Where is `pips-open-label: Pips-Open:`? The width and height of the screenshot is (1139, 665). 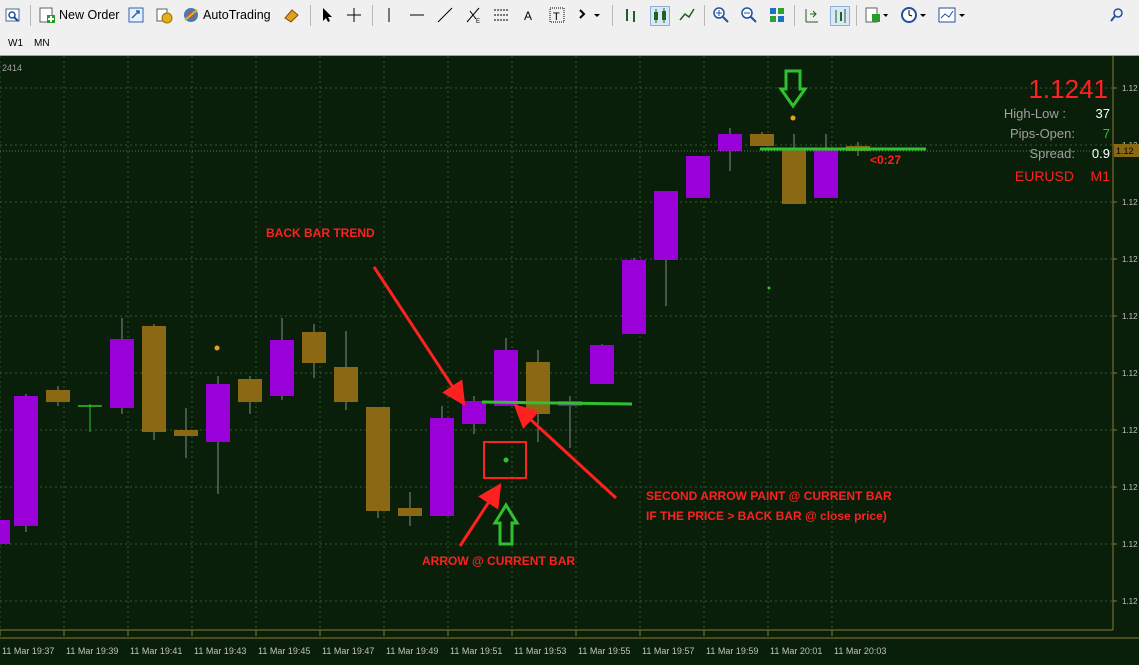
pips-open-label: Pips-Open: is located at coordinates (1042, 133).